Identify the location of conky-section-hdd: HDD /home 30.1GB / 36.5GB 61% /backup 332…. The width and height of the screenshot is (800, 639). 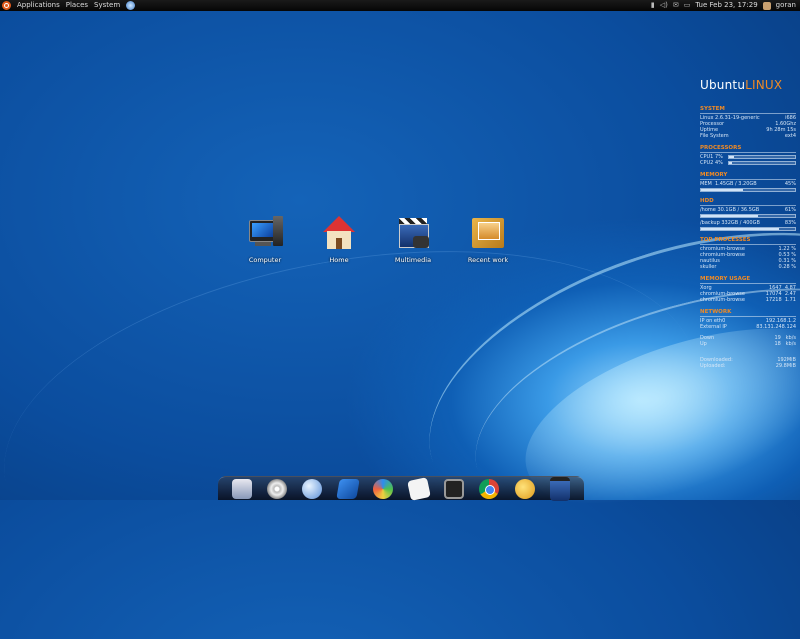
(748, 214).